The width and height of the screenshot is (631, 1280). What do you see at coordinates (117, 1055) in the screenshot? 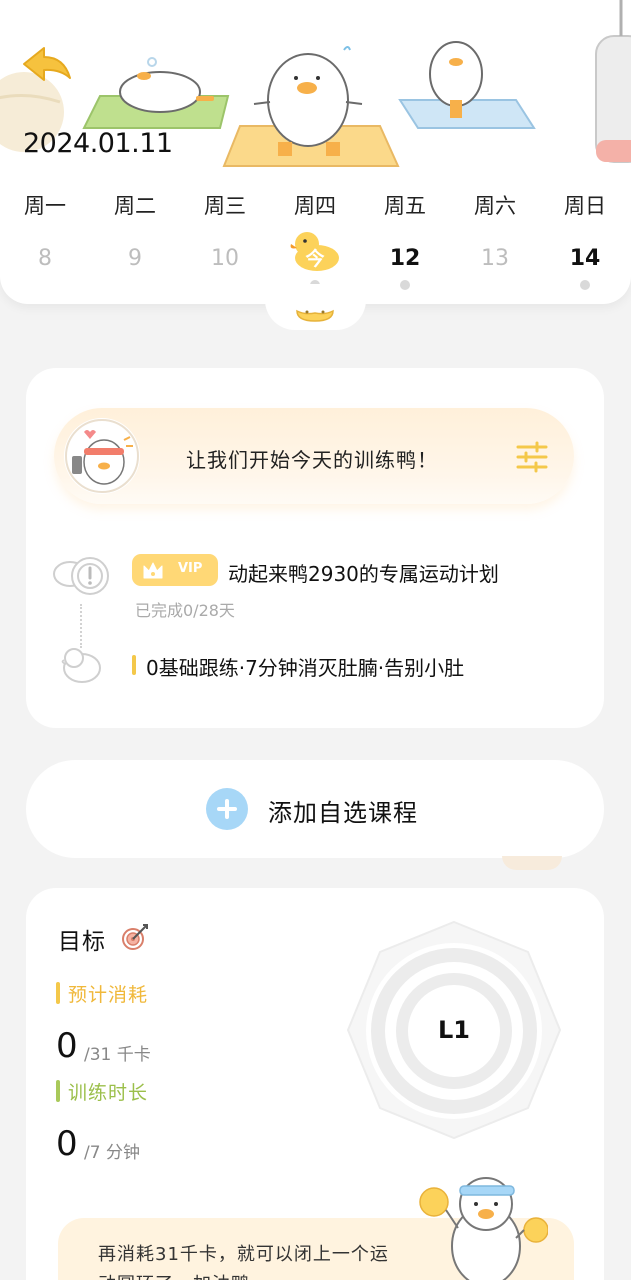
I see `calorie-unit: /31 千卡` at bounding box center [117, 1055].